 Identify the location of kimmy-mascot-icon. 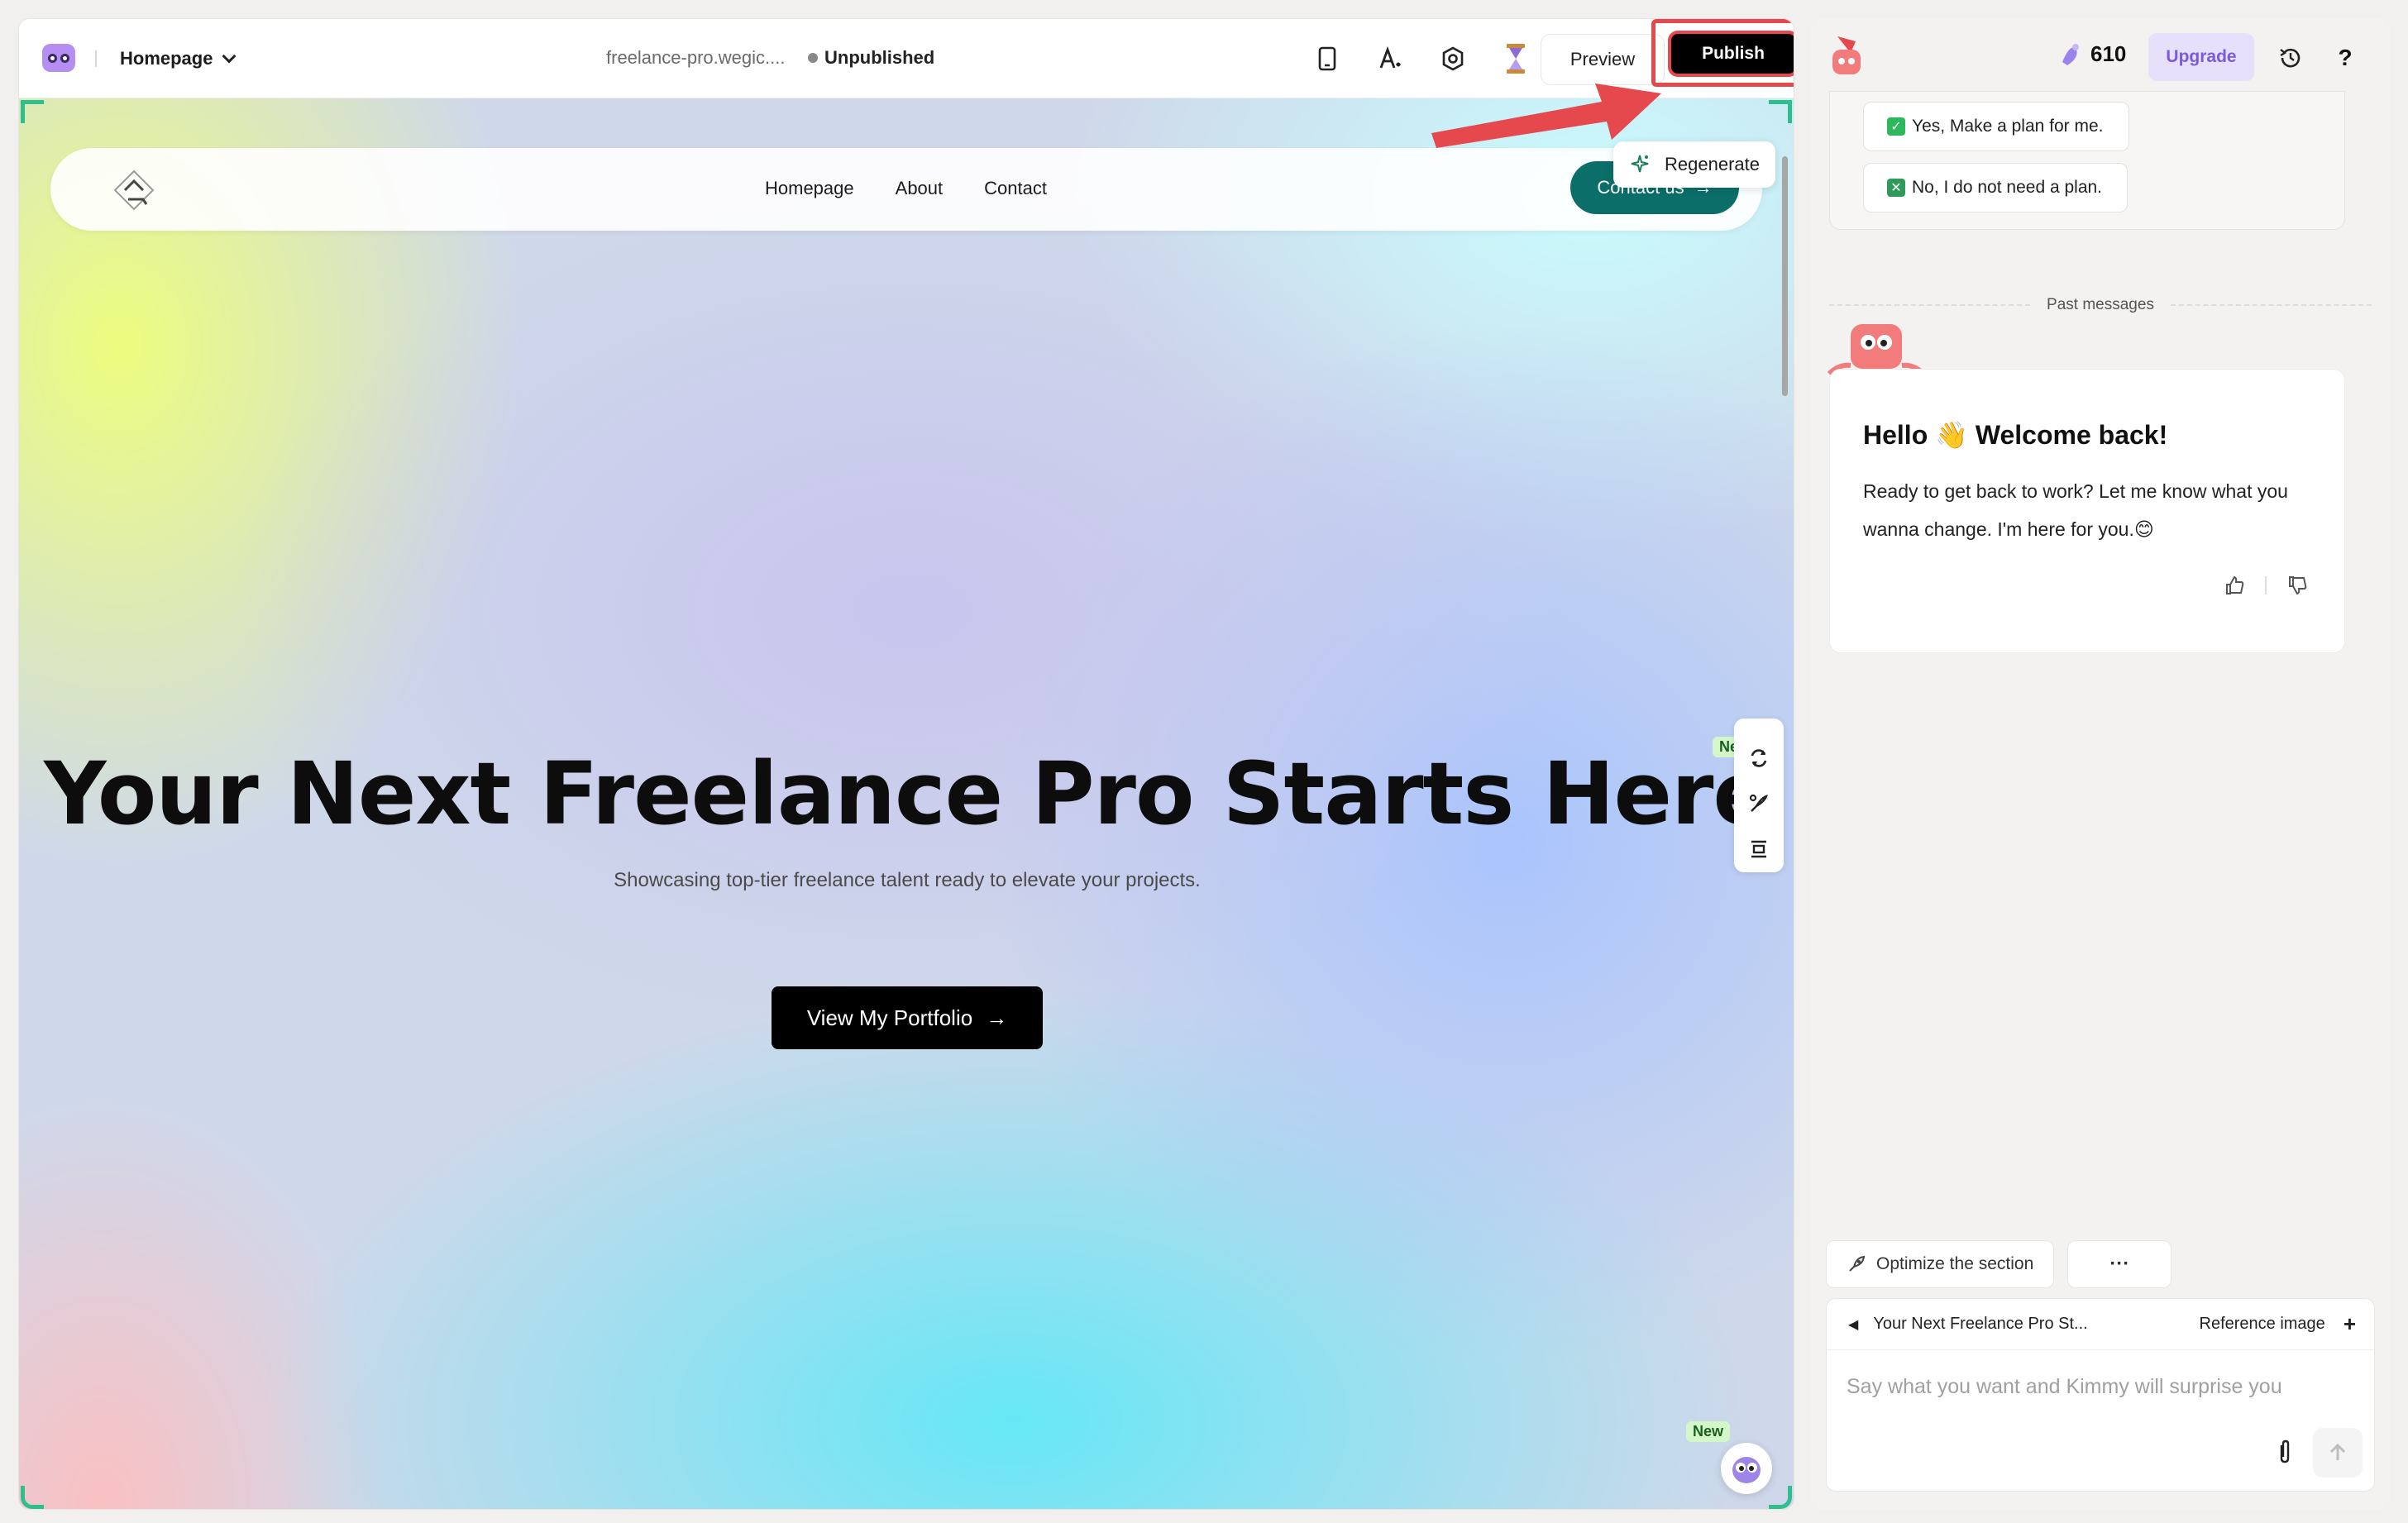
(1746, 1470).